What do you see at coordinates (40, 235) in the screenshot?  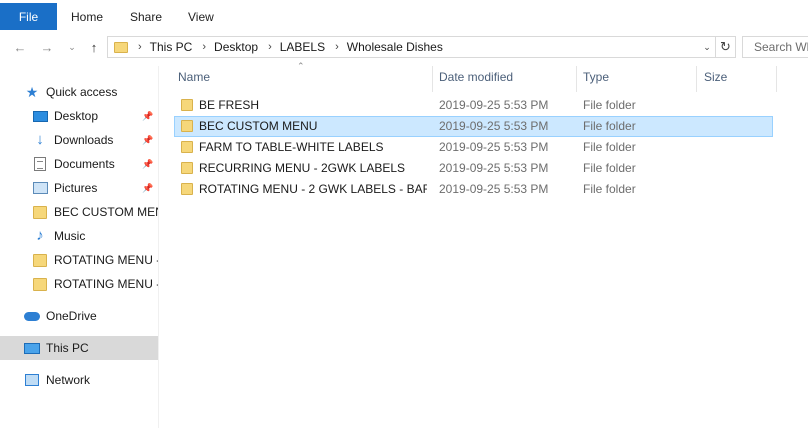 I see `music-icon: ♪` at bounding box center [40, 235].